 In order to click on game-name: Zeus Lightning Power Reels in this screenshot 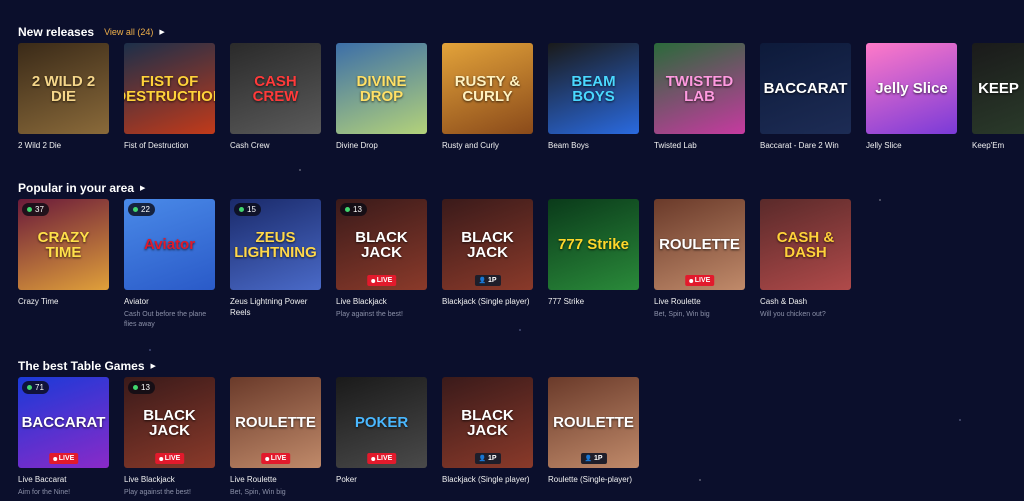, I will do `click(275, 307)`.